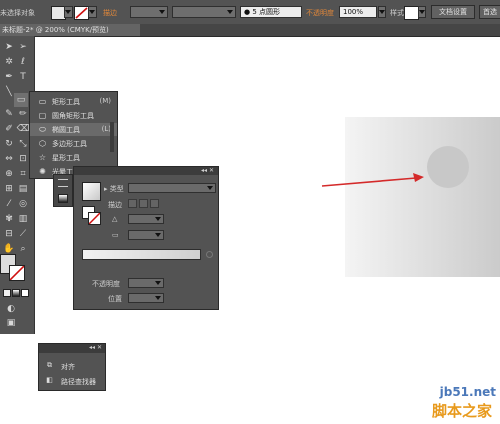 The height and width of the screenshot is (424, 500). I want to click on type-tool-icon: T, so click(23, 77).